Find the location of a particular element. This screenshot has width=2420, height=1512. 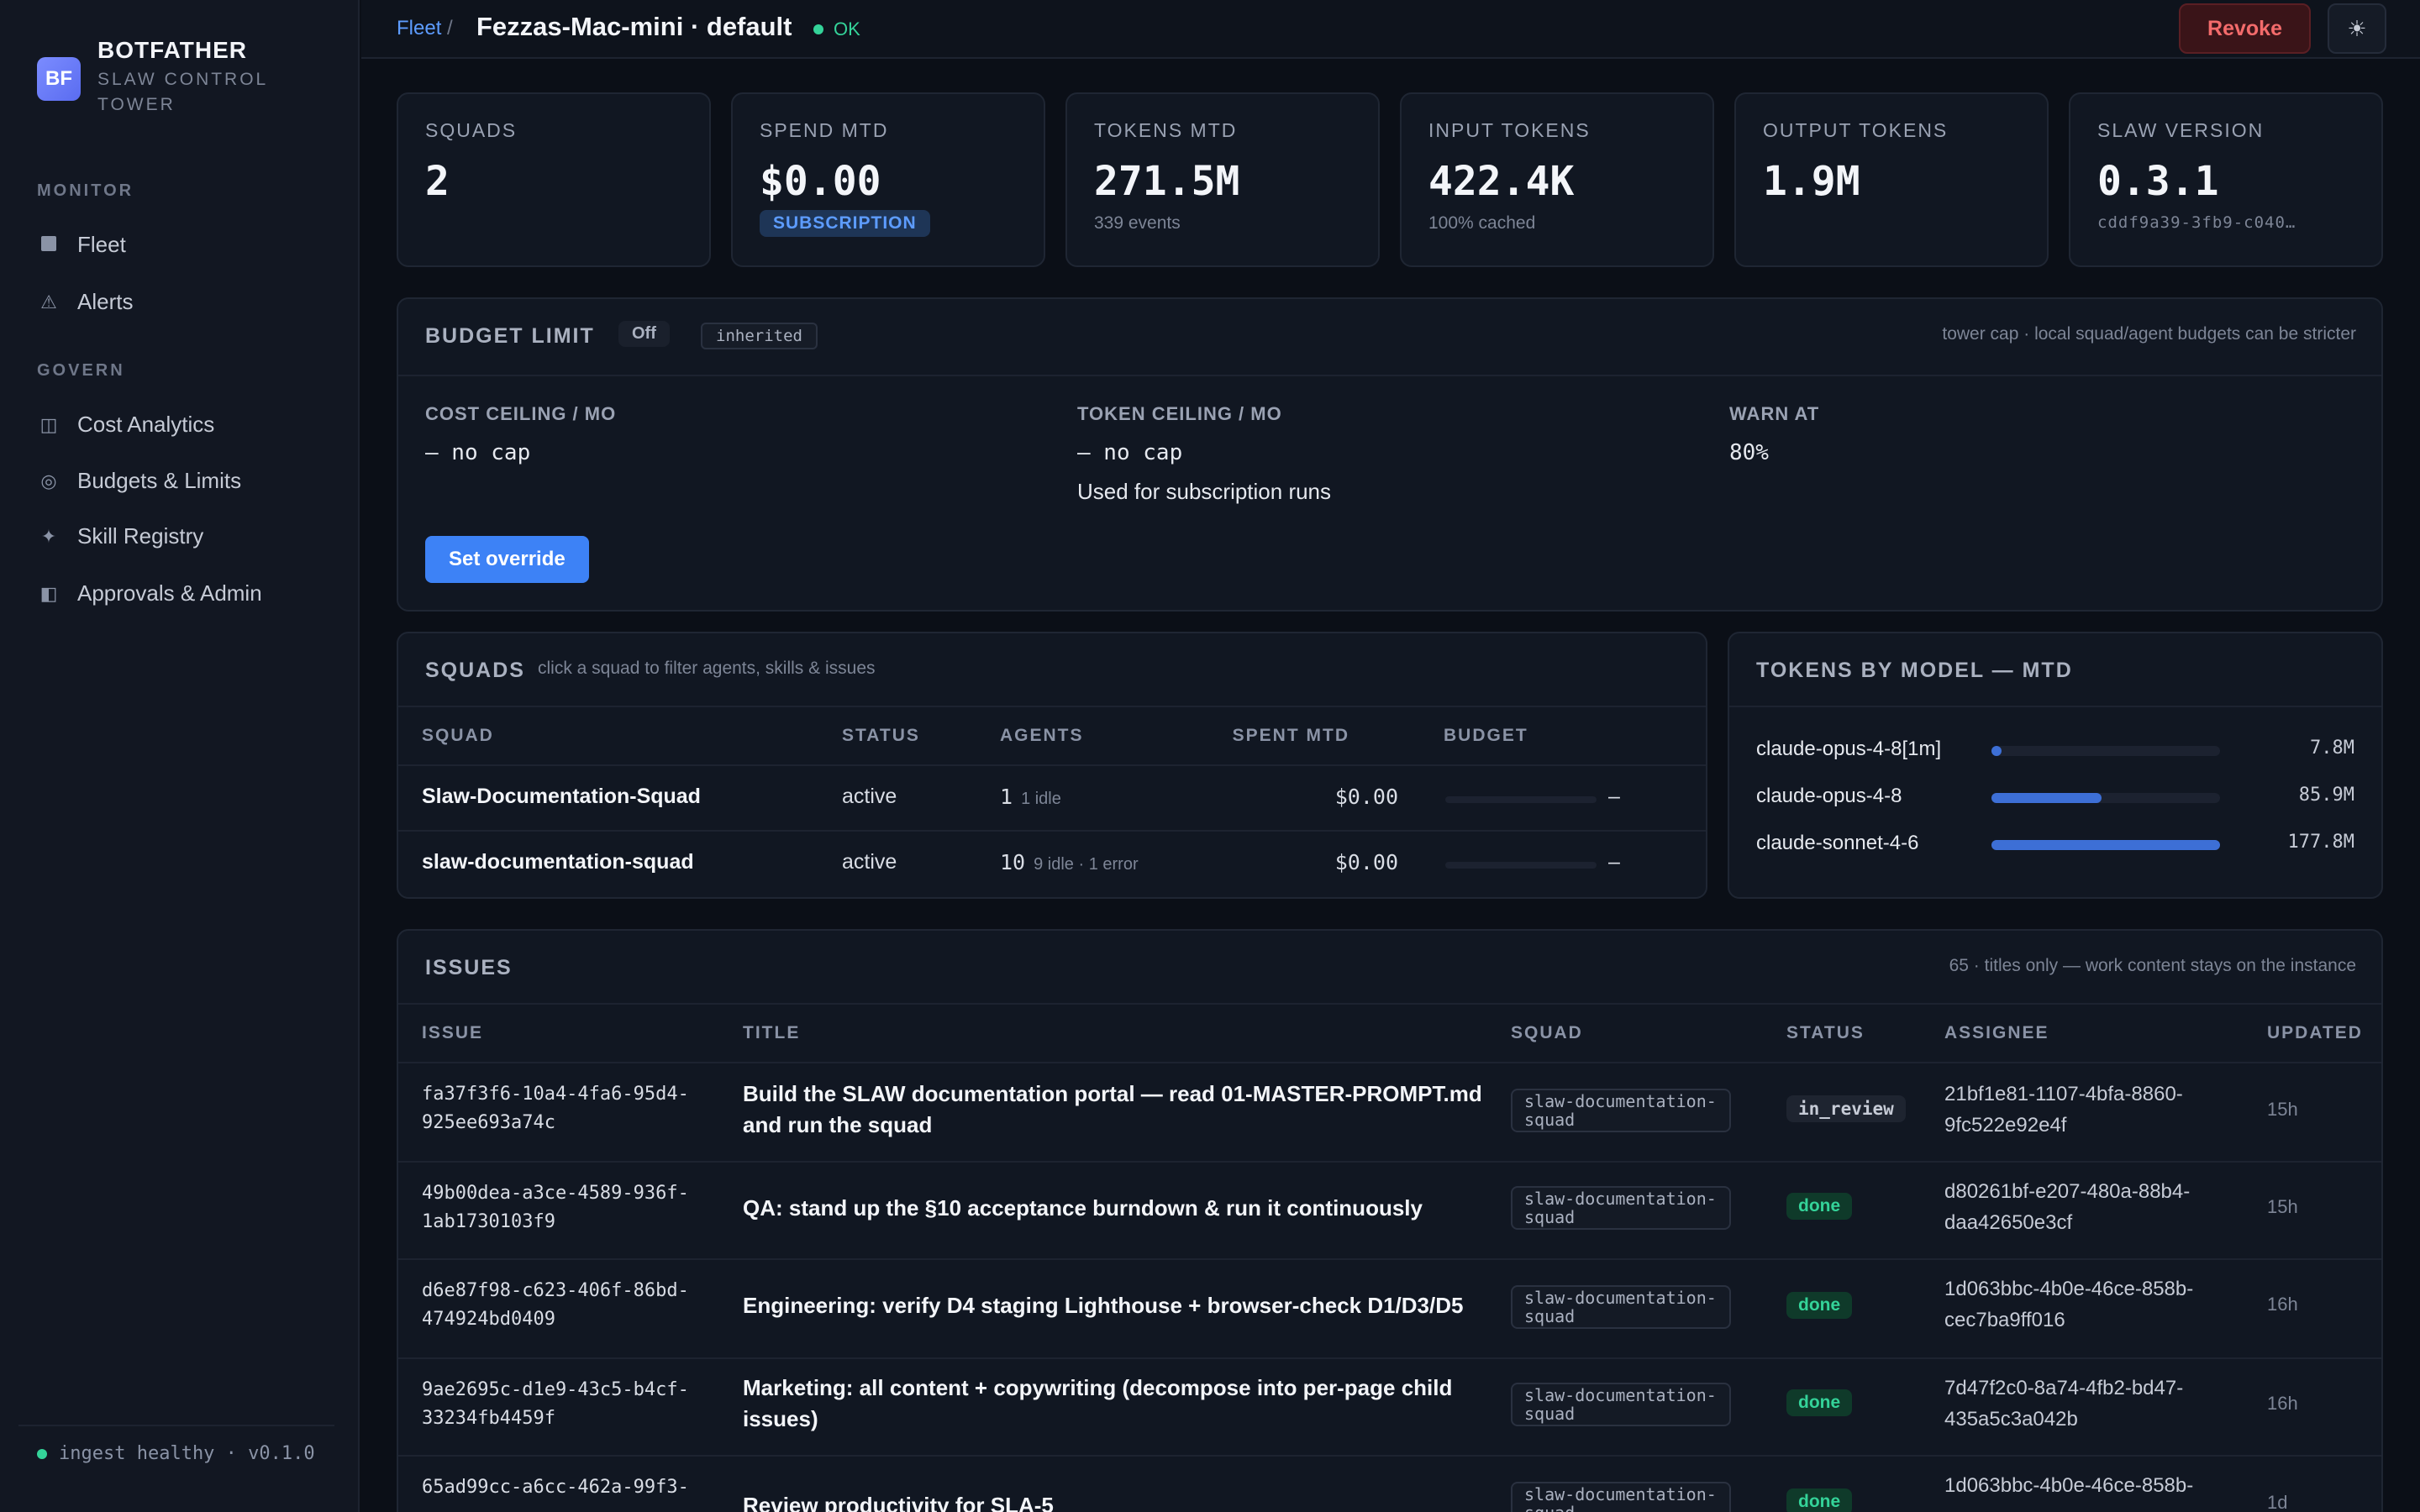

stat-label: SQUADS is located at coordinates (471, 130).